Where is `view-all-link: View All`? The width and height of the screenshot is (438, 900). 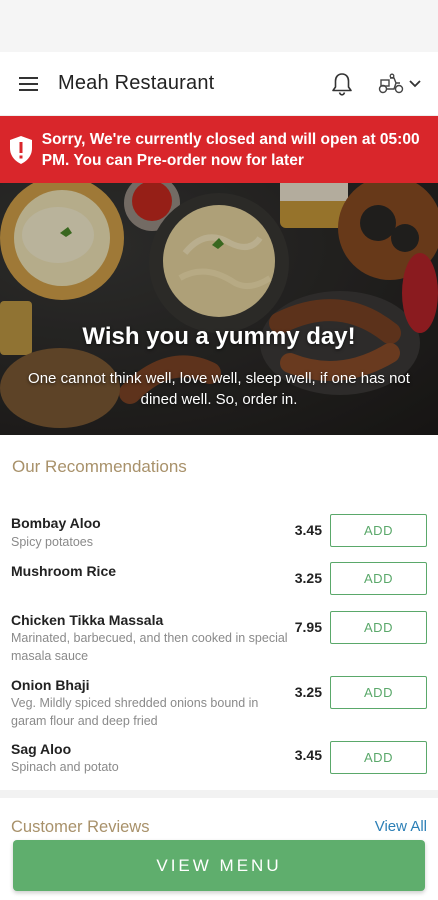 view-all-link: View All is located at coordinates (401, 826).